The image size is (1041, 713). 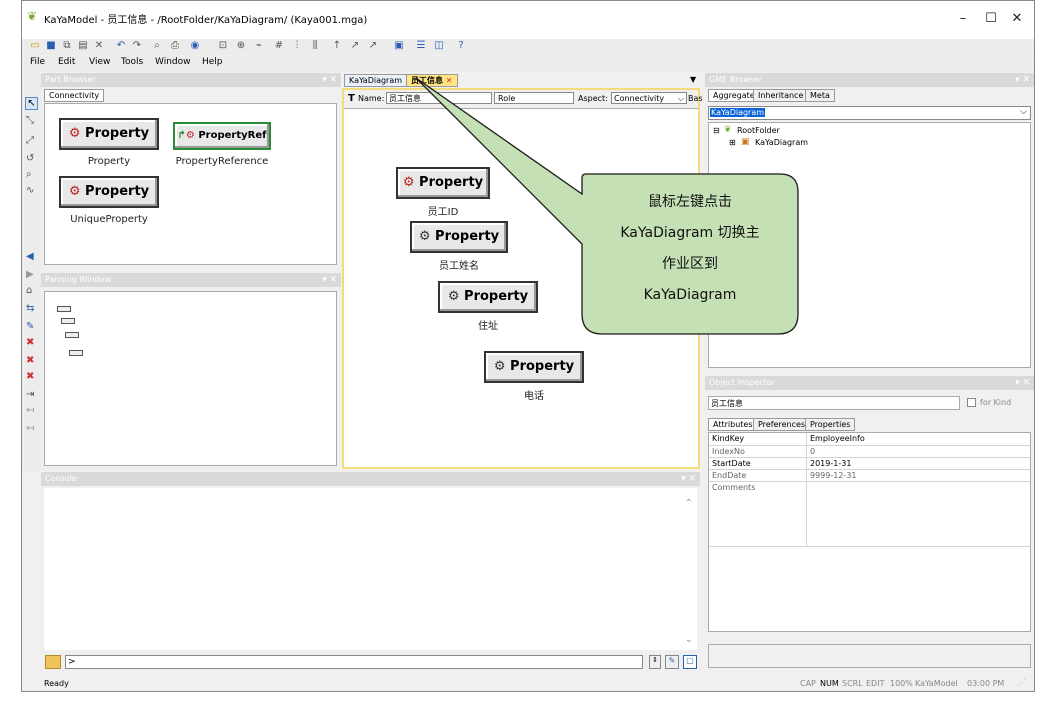 I want to click on attr-value: 2019-1-31, so click(x=830, y=463).